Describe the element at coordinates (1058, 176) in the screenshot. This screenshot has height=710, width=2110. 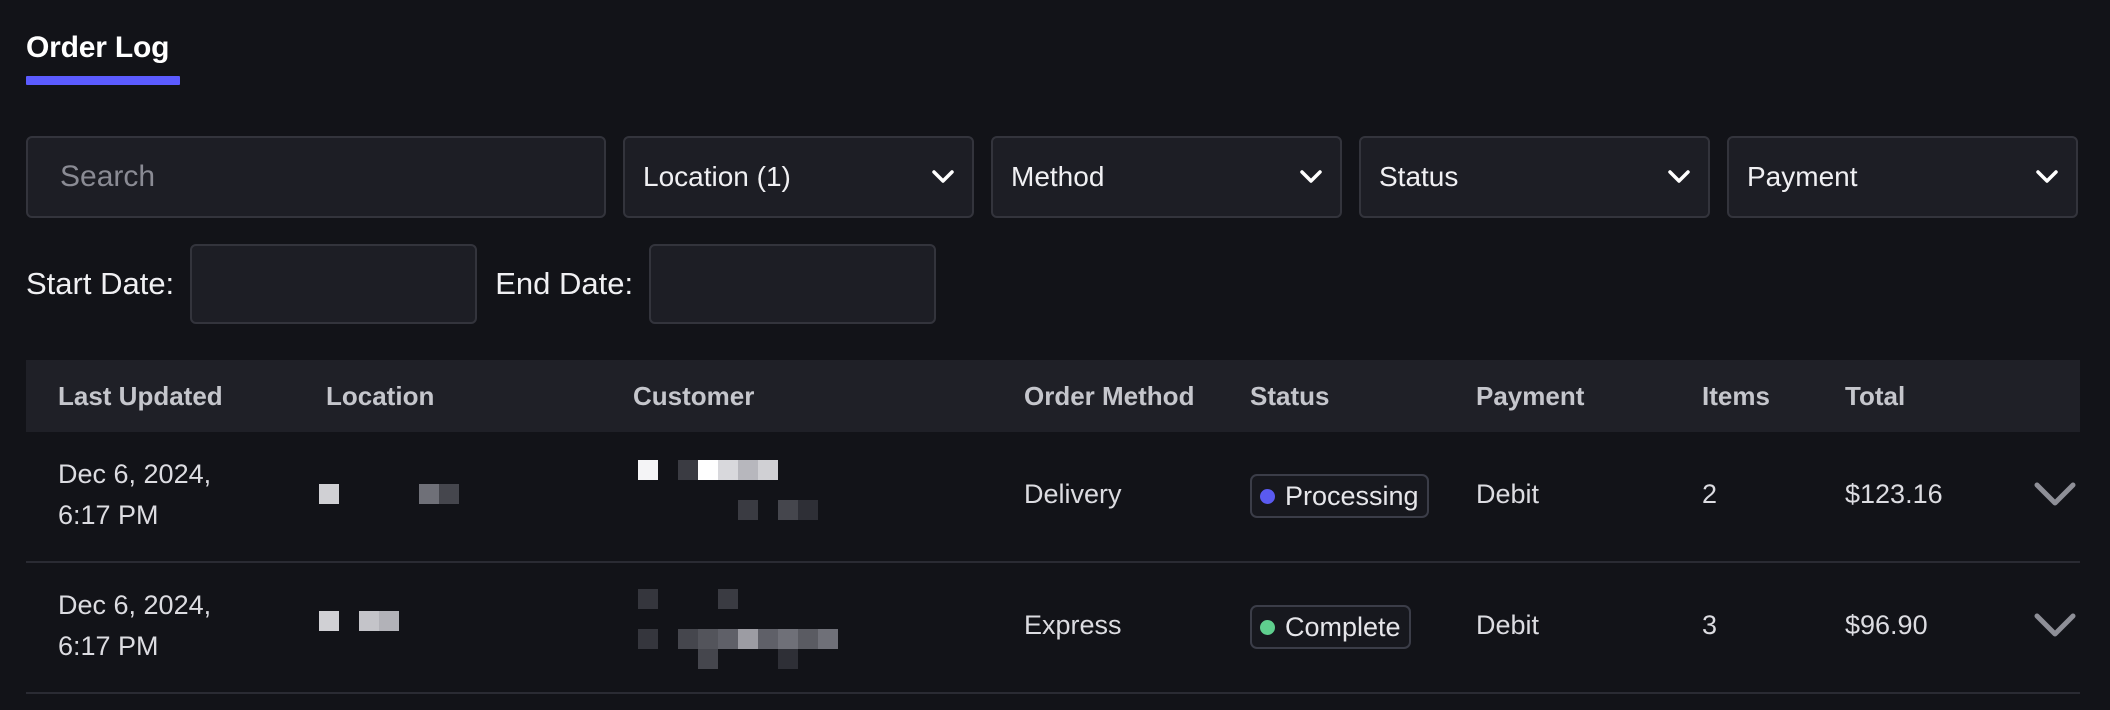
I see `method-dropdown-label: Method` at that location.